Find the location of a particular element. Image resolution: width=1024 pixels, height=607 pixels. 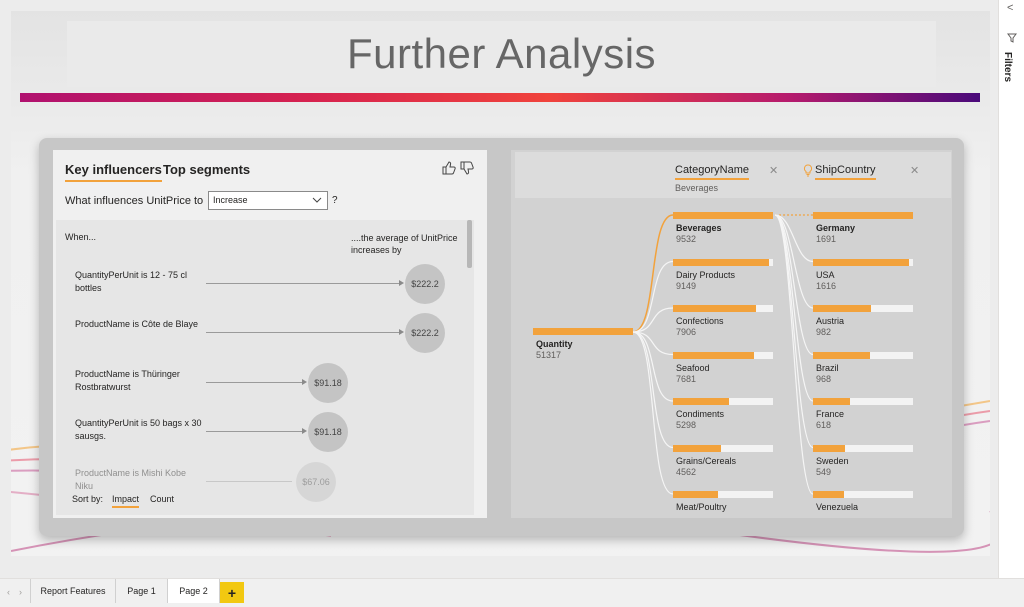

node-label: Venezuela is located at coordinates (837, 507).